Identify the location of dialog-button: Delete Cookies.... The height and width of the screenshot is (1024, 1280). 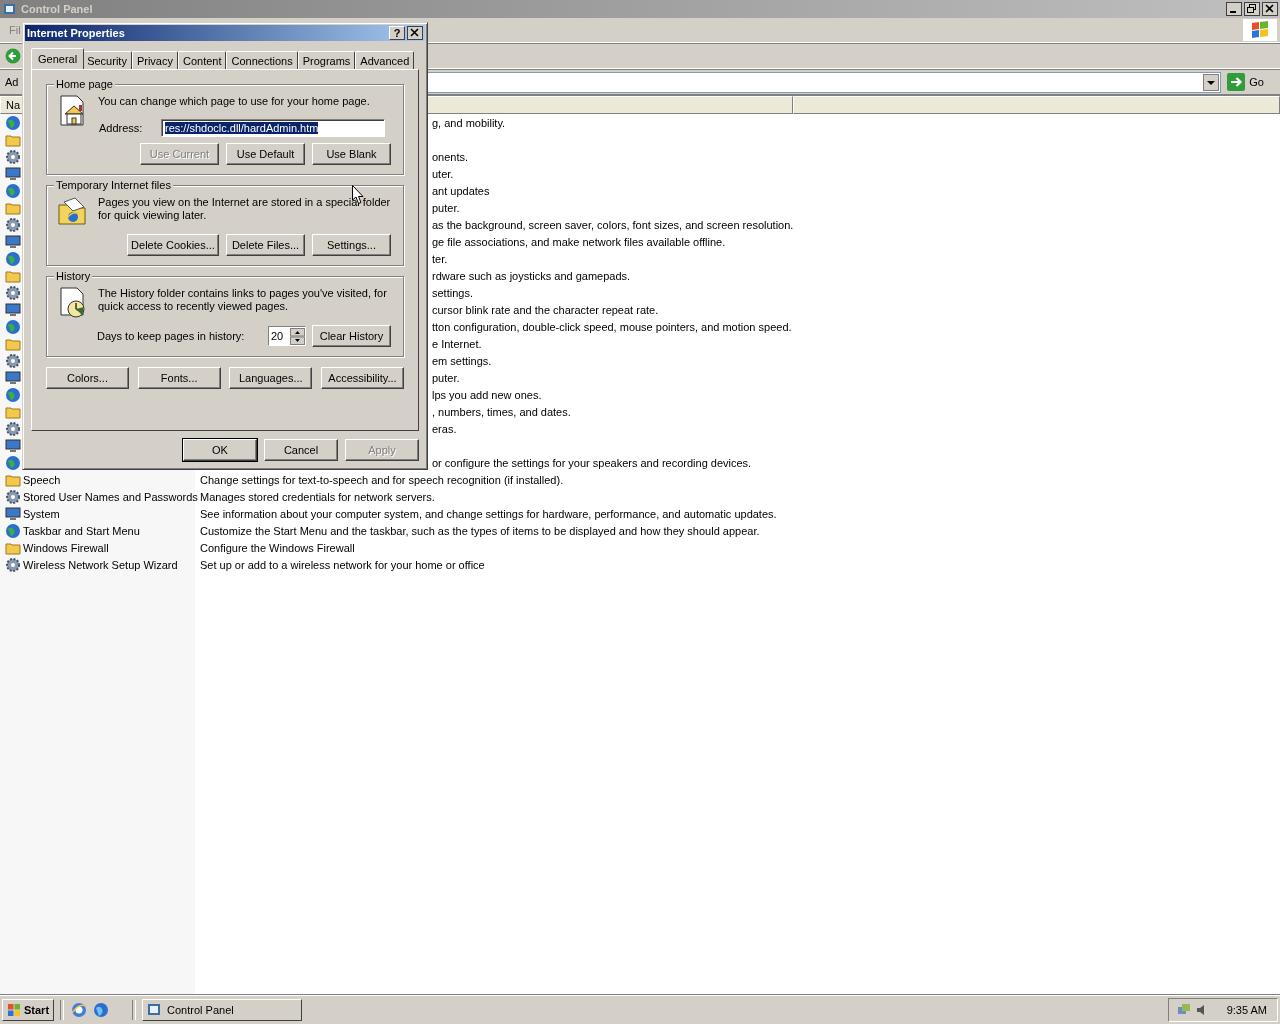
(173, 245).